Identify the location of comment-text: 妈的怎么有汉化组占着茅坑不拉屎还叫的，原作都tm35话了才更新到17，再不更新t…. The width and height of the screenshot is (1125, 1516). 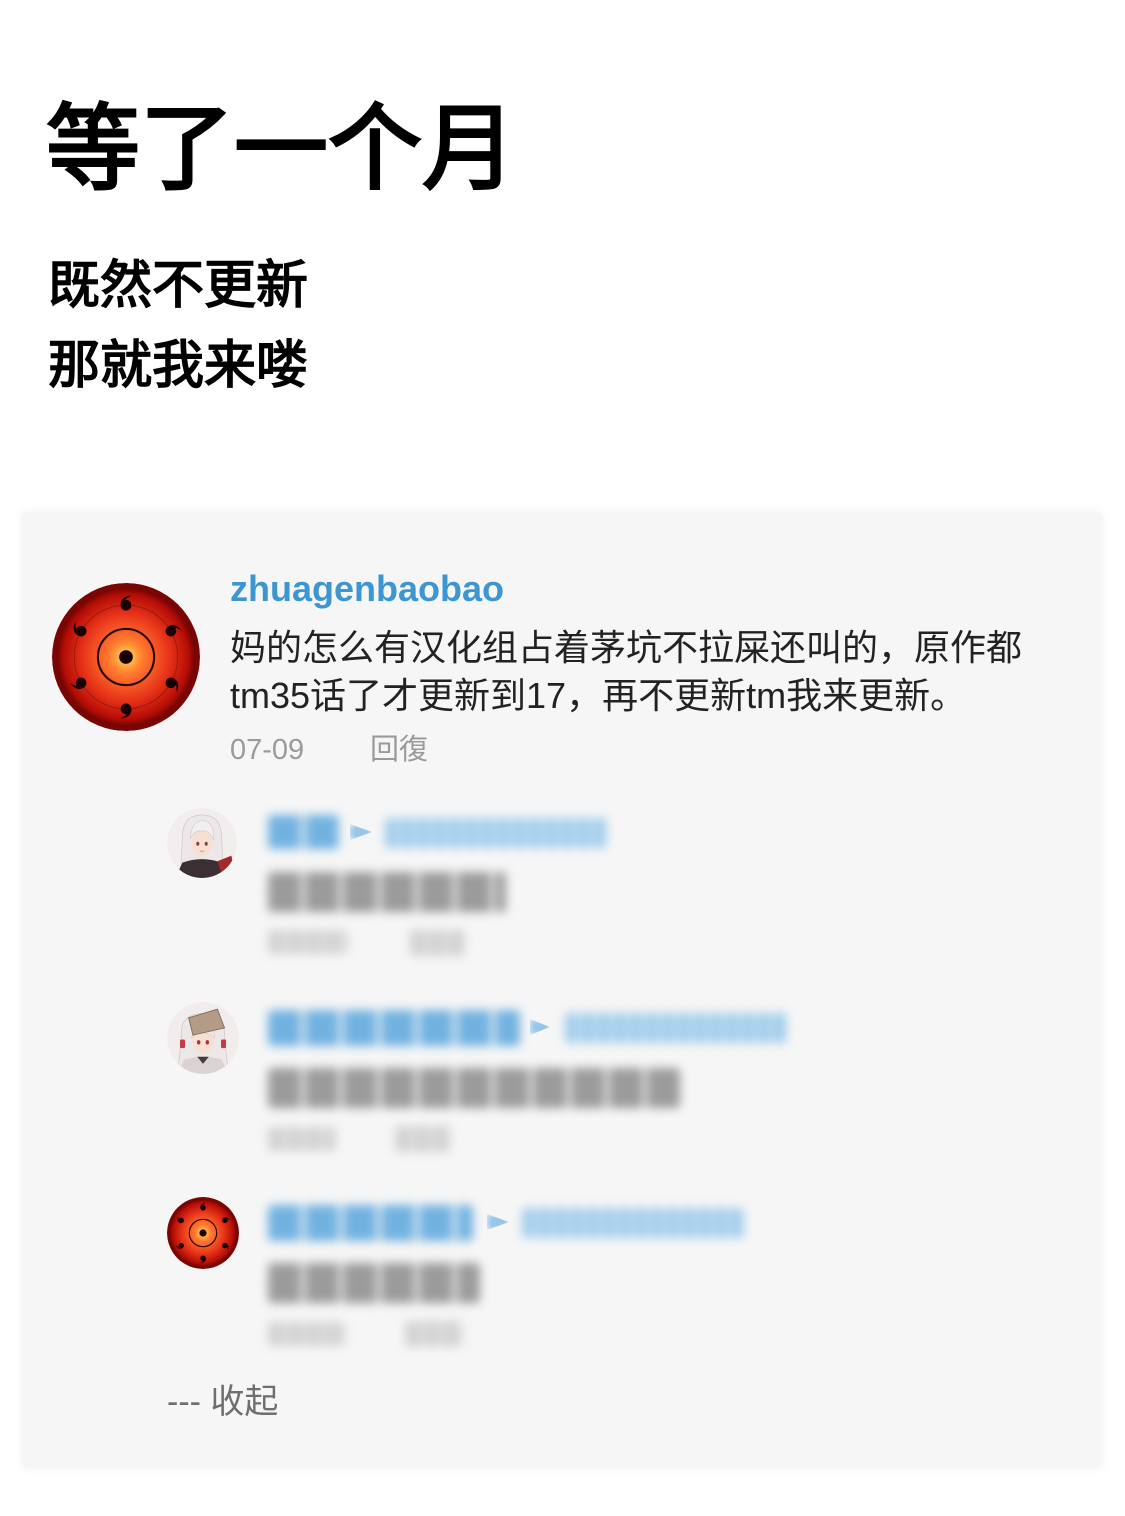
(626, 671).